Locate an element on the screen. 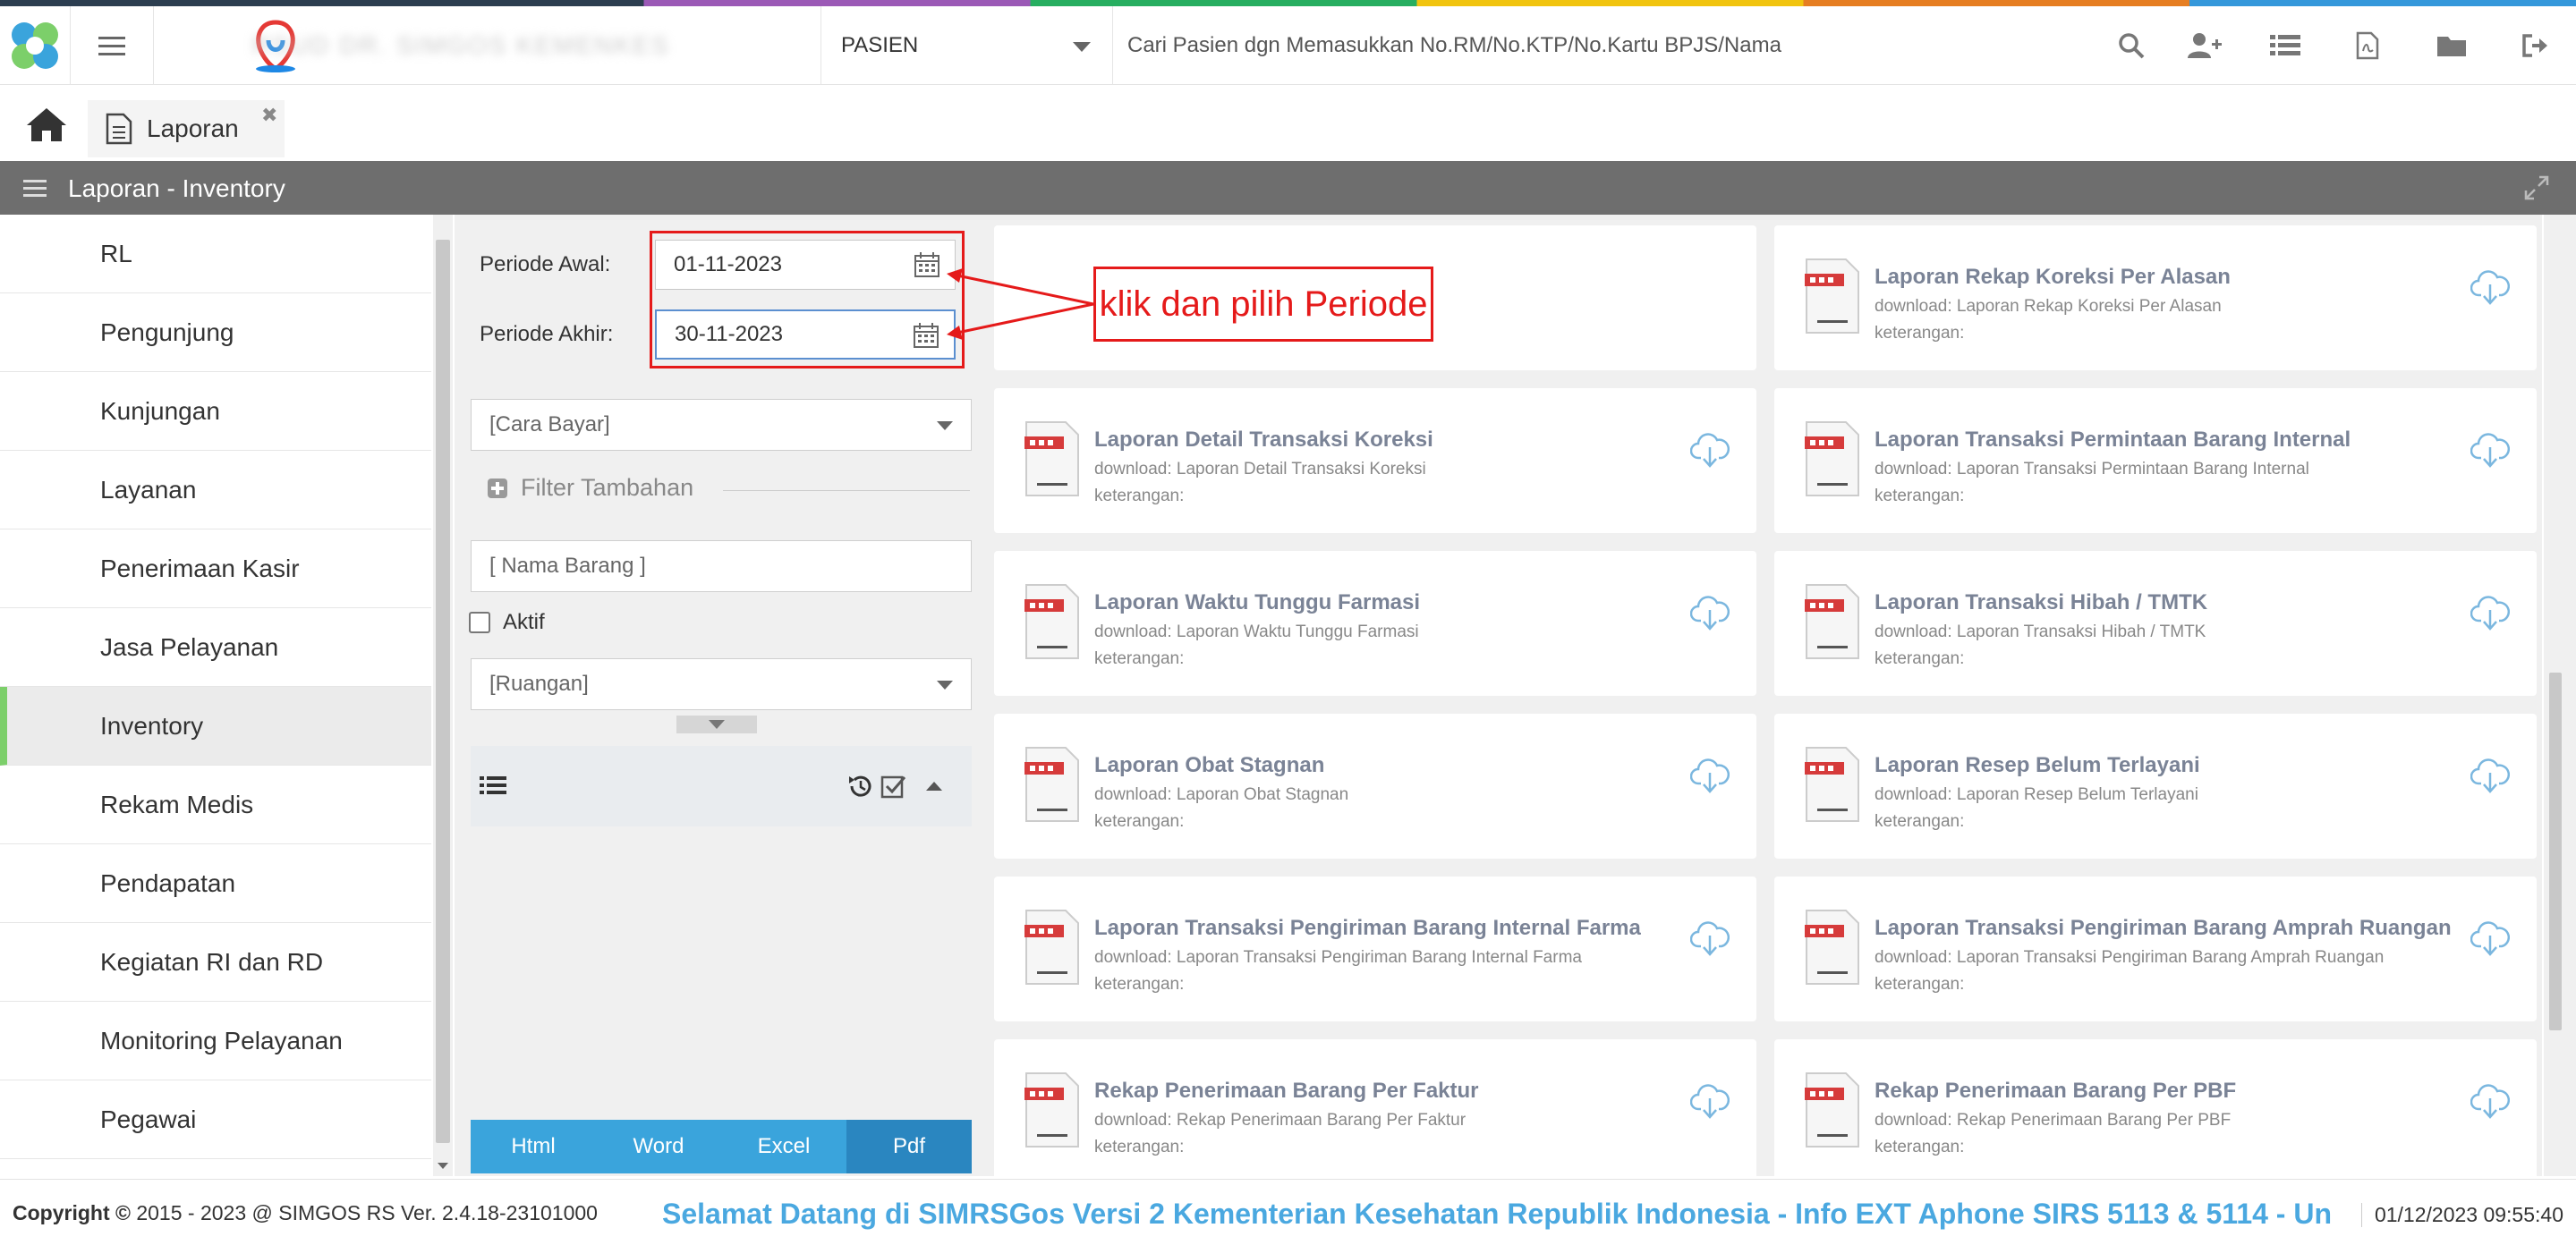  menu-icon is located at coordinates (35, 188).